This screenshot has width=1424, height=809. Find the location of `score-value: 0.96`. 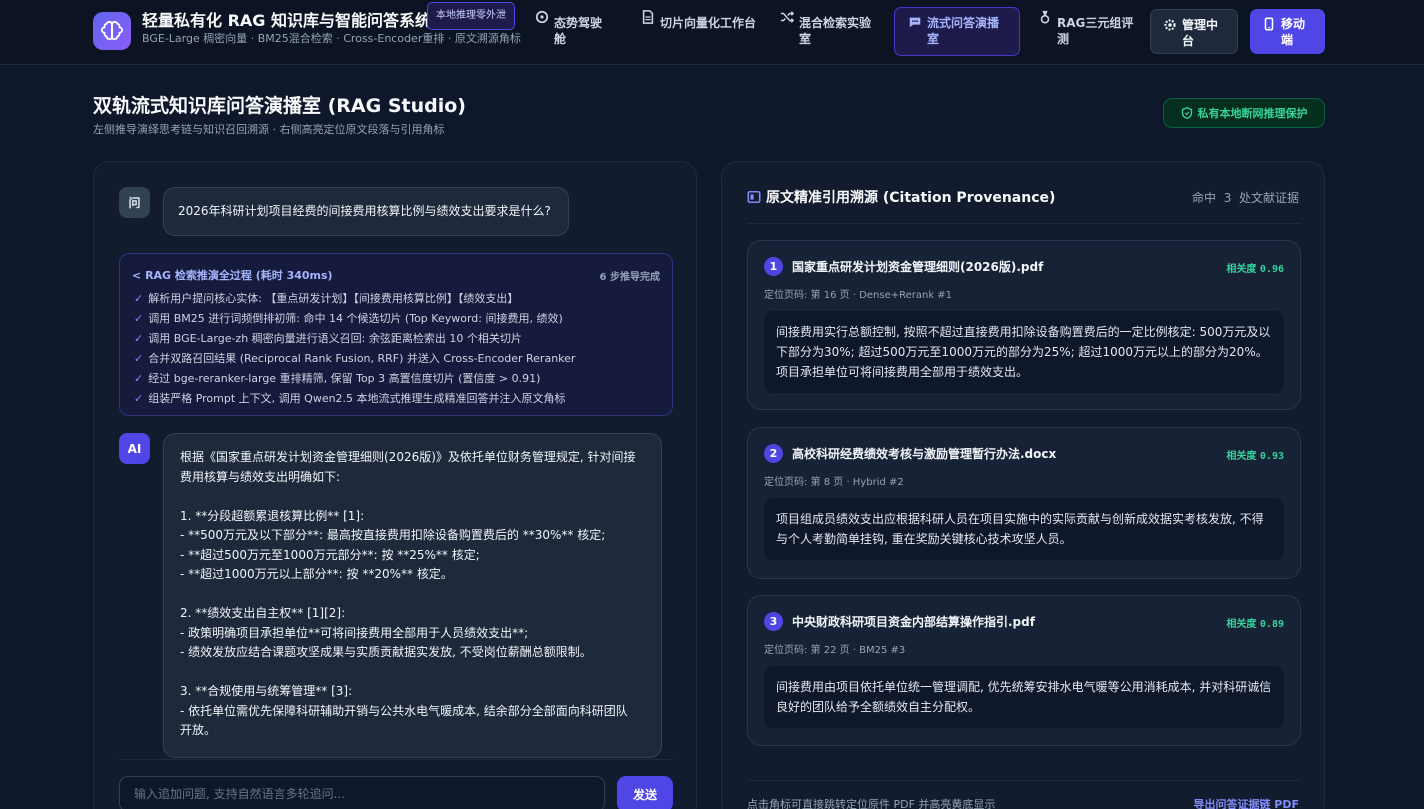

score-value: 0.96 is located at coordinates (1271, 269).